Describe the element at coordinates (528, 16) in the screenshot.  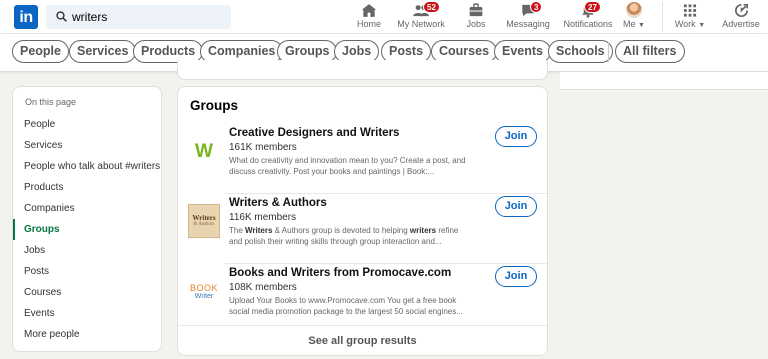
I see `nav-messaging: 3 Messaging` at that location.